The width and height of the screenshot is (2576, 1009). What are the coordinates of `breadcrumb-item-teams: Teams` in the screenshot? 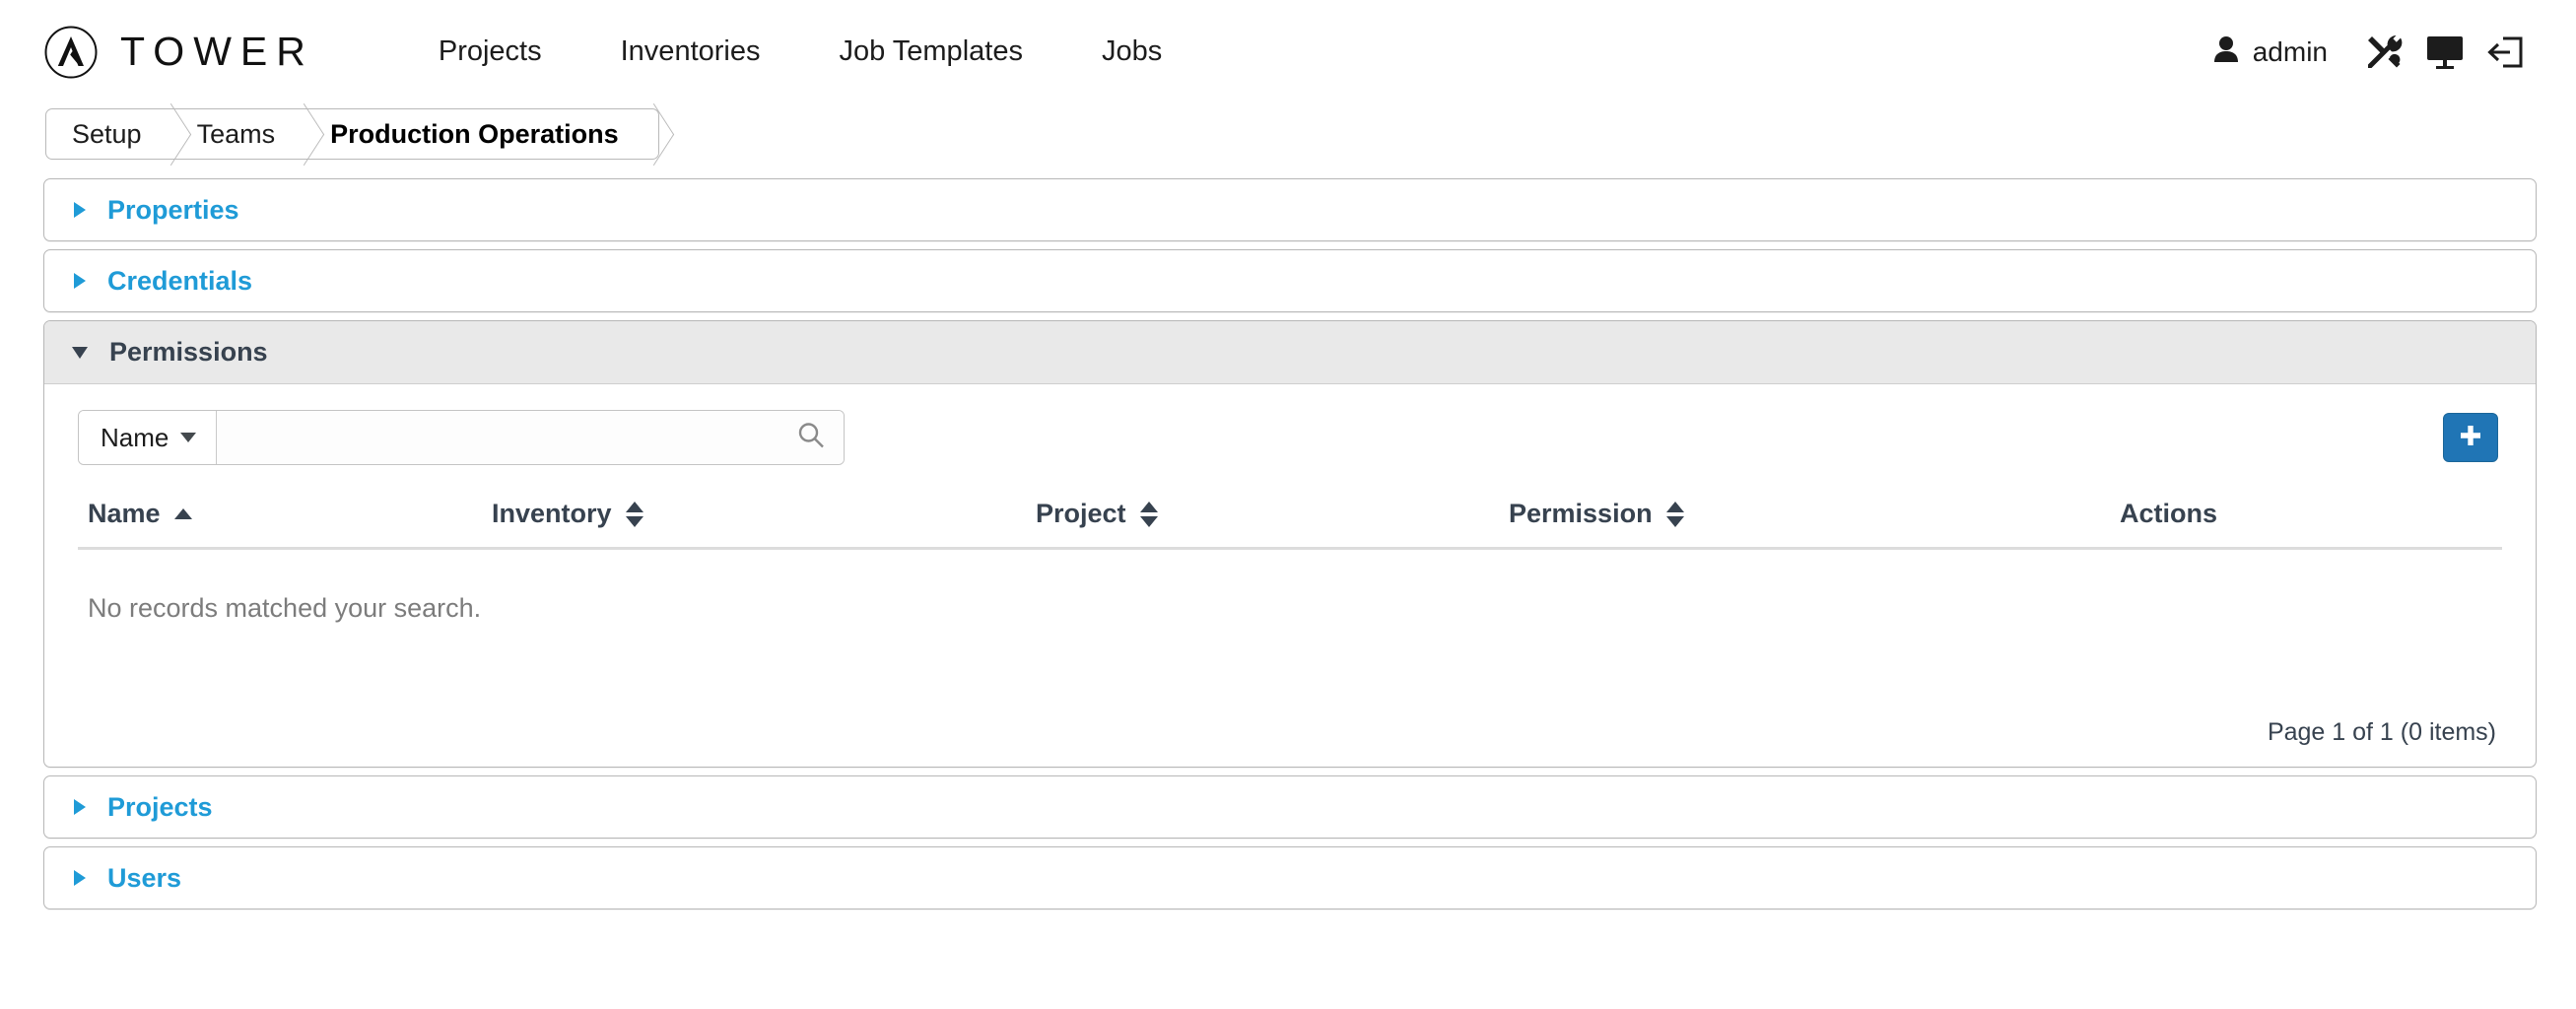 It's located at (242, 134).